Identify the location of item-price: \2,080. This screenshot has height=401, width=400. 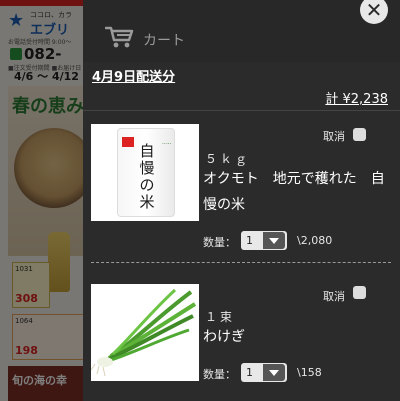
(315, 240).